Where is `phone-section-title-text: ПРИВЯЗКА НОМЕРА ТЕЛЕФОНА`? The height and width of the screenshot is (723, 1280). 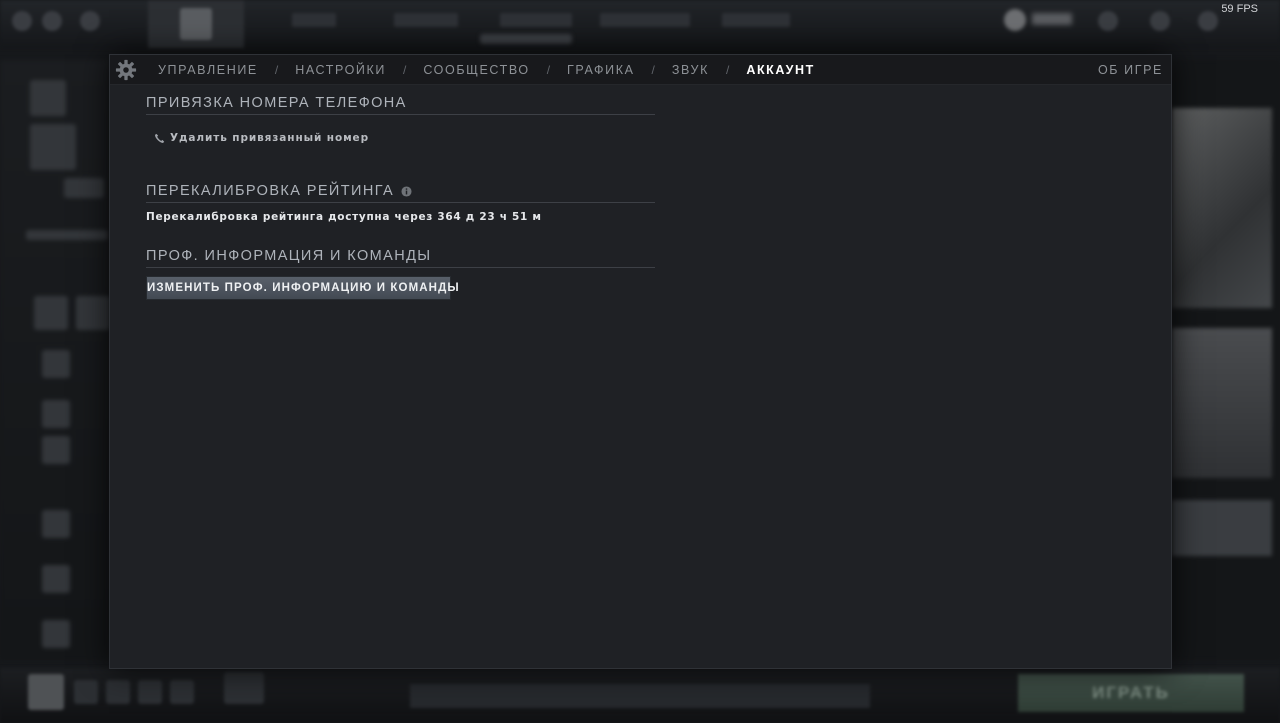 phone-section-title-text: ПРИВЯЗКА НОМЕРА ТЕЛЕФОНА is located at coordinates (276, 103).